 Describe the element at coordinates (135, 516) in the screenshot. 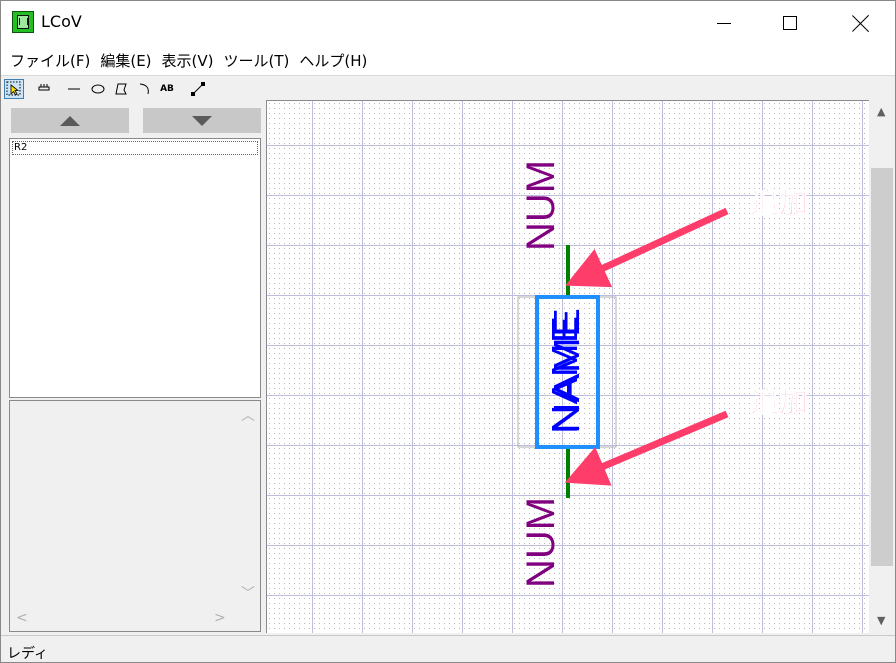

I see `property-panel: ︿ ﹀ < >` at that location.